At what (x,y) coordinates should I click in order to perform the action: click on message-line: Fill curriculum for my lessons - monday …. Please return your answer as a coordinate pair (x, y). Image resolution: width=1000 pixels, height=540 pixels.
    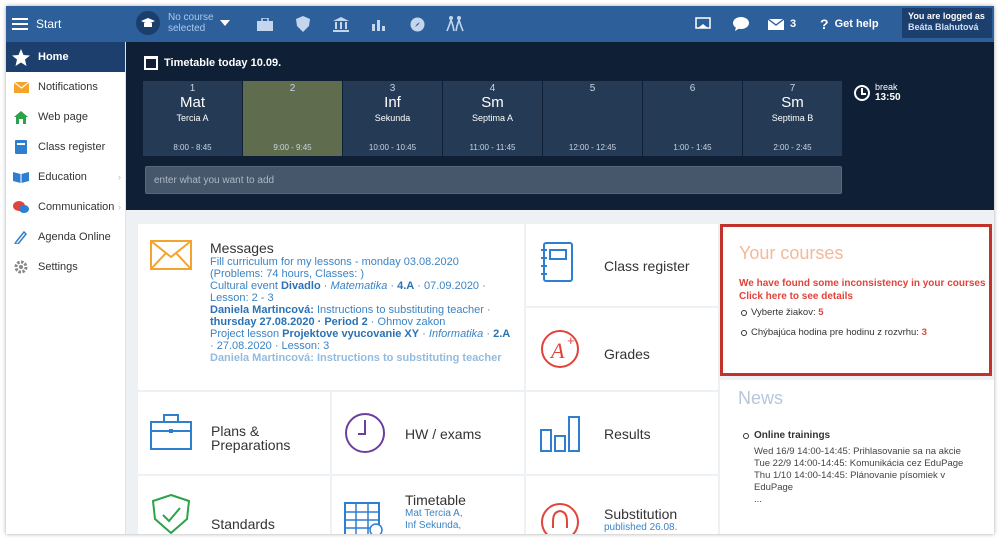
    Looking at the image, I should click on (334, 262).